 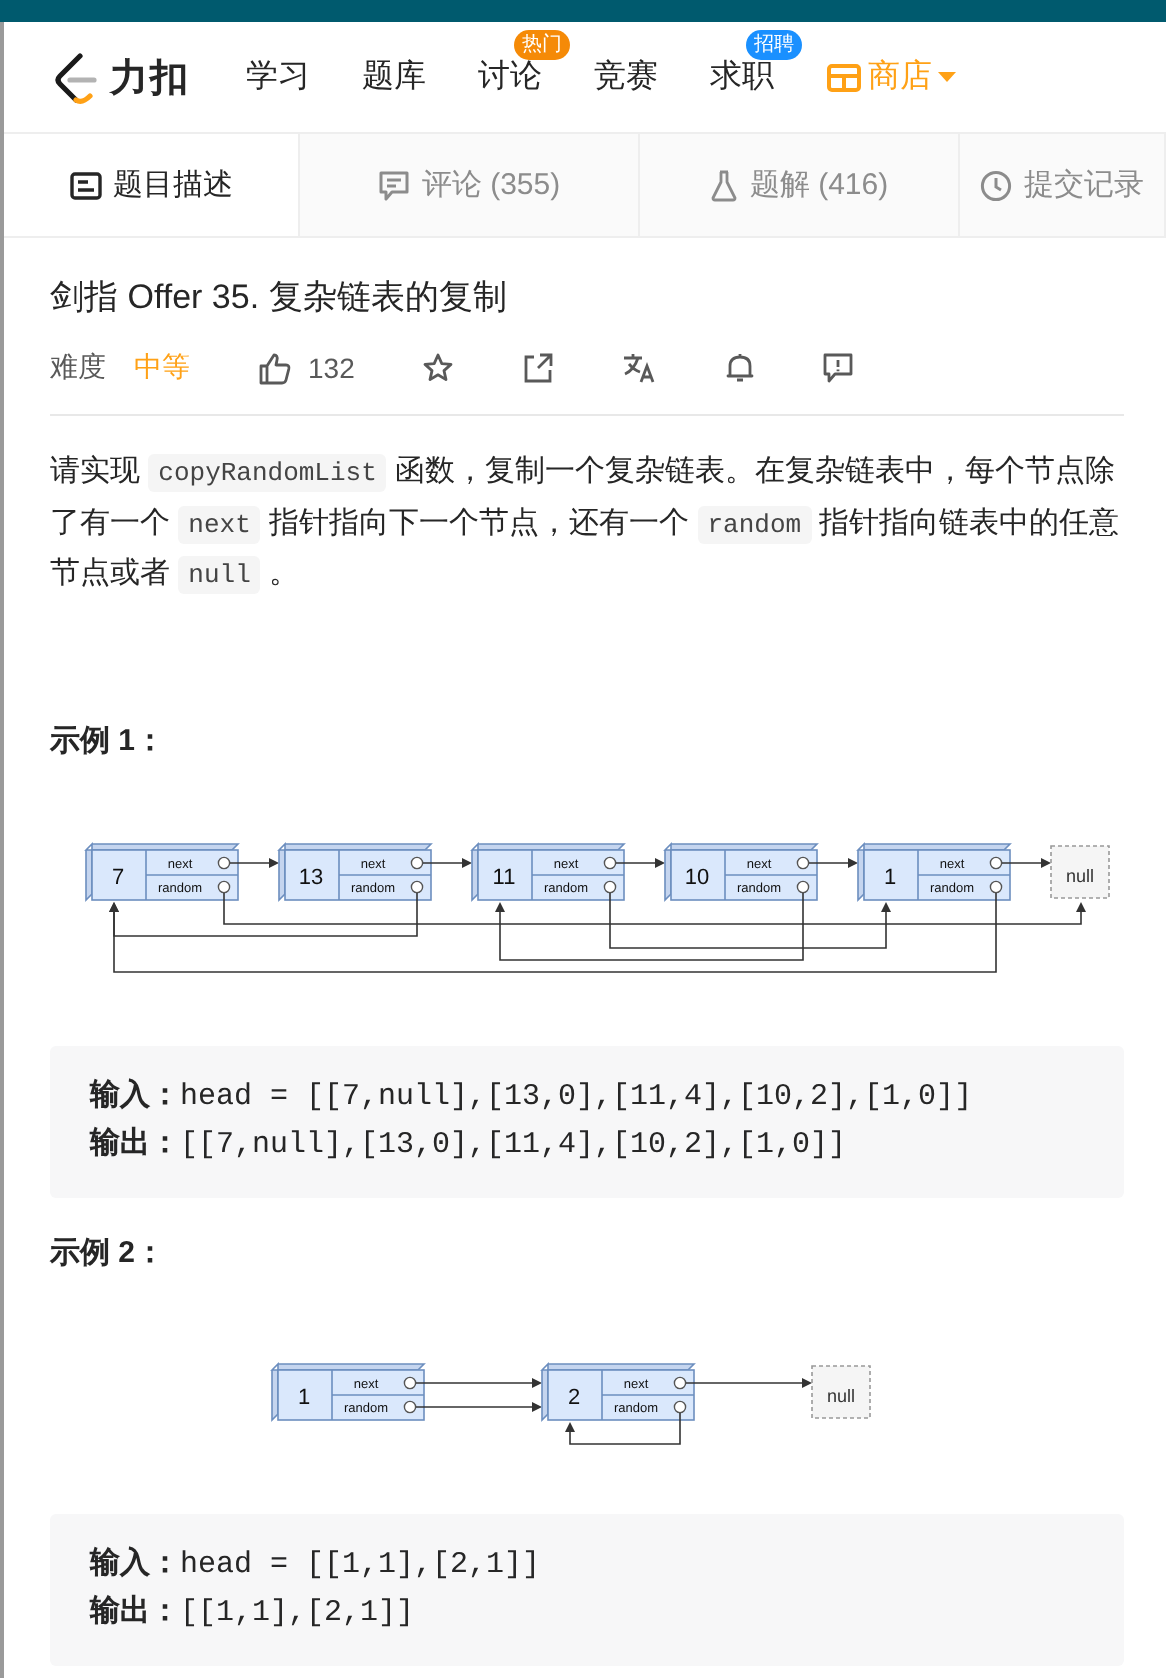 I want to click on difficulty-value: 中等, so click(x=162, y=368).